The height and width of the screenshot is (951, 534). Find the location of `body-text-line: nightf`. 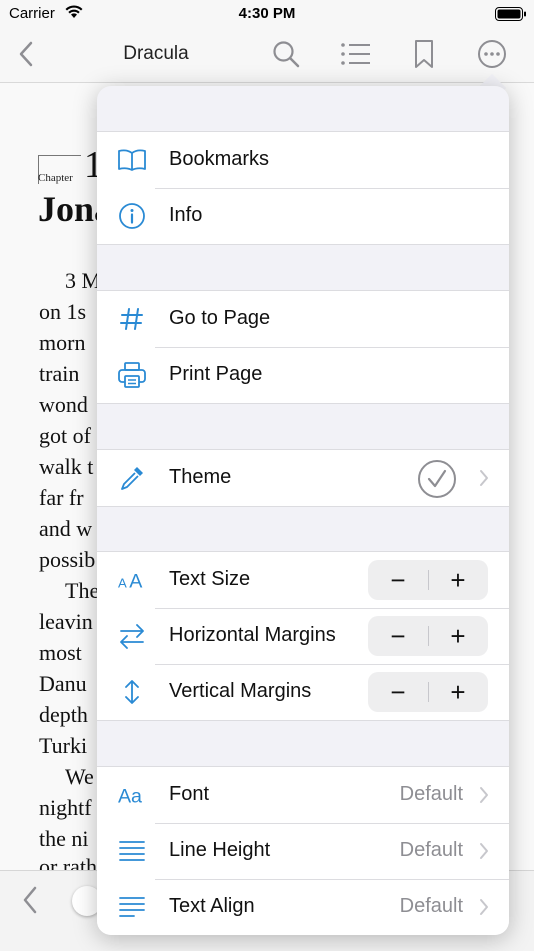

body-text-line: nightf is located at coordinates (65, 807).